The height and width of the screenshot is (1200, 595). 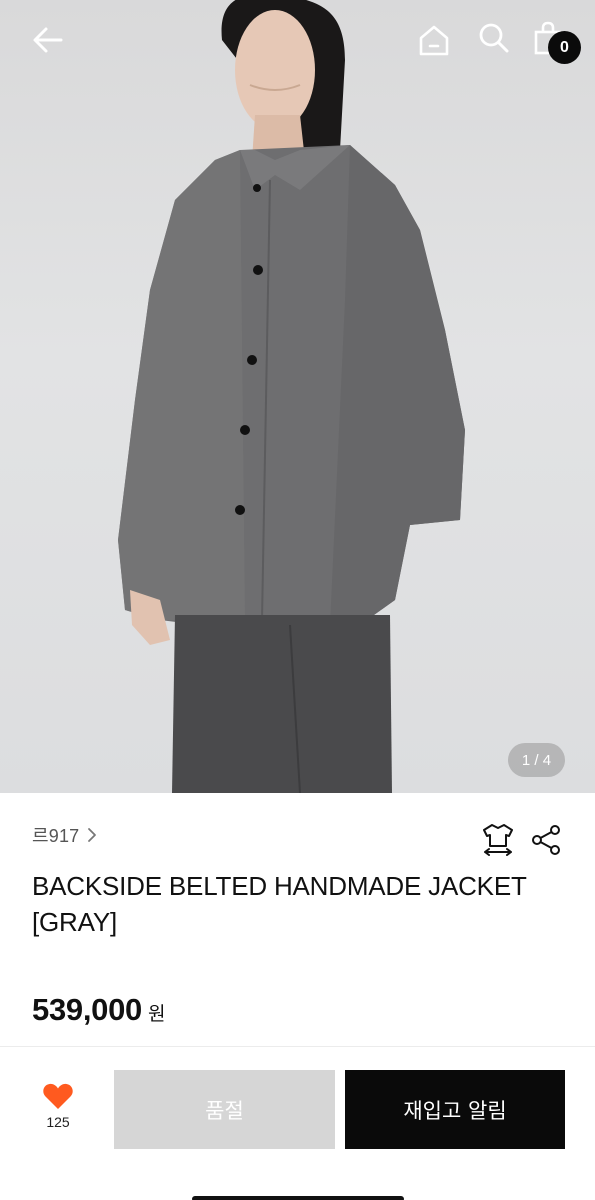 I want to click on price-row: 539,000 원, so click(x=98, y=1010).